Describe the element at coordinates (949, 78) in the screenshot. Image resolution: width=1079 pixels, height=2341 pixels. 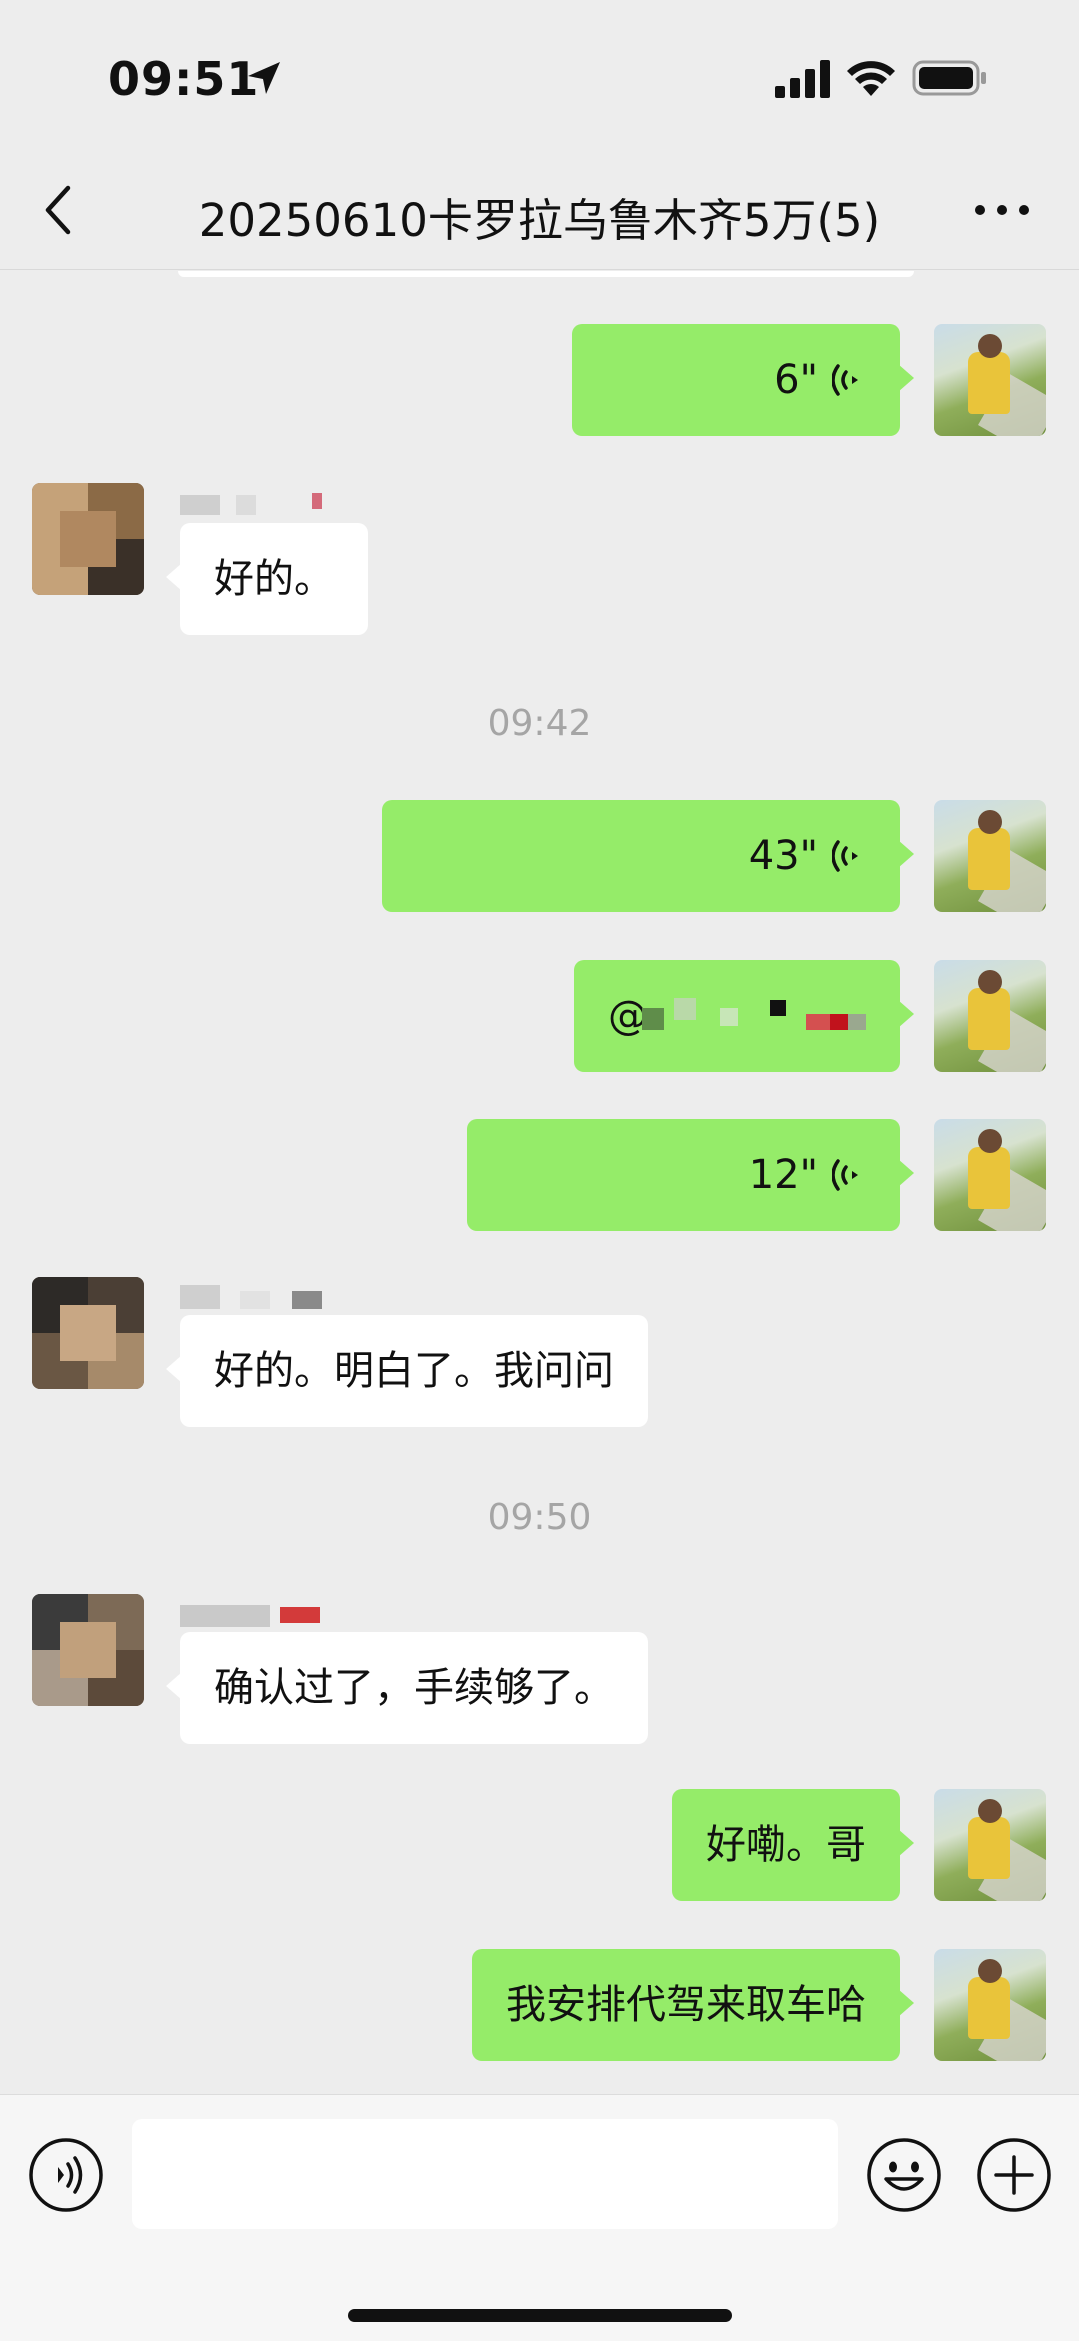
I see `battery-icon` at that location.